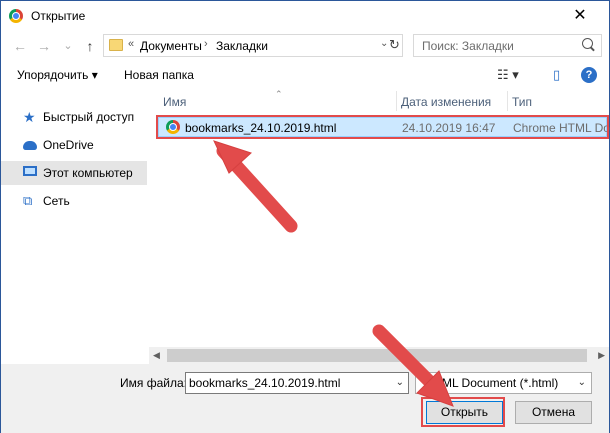  I want to click on sidebar-item-label: Этот компьютер, so click(88, 173).